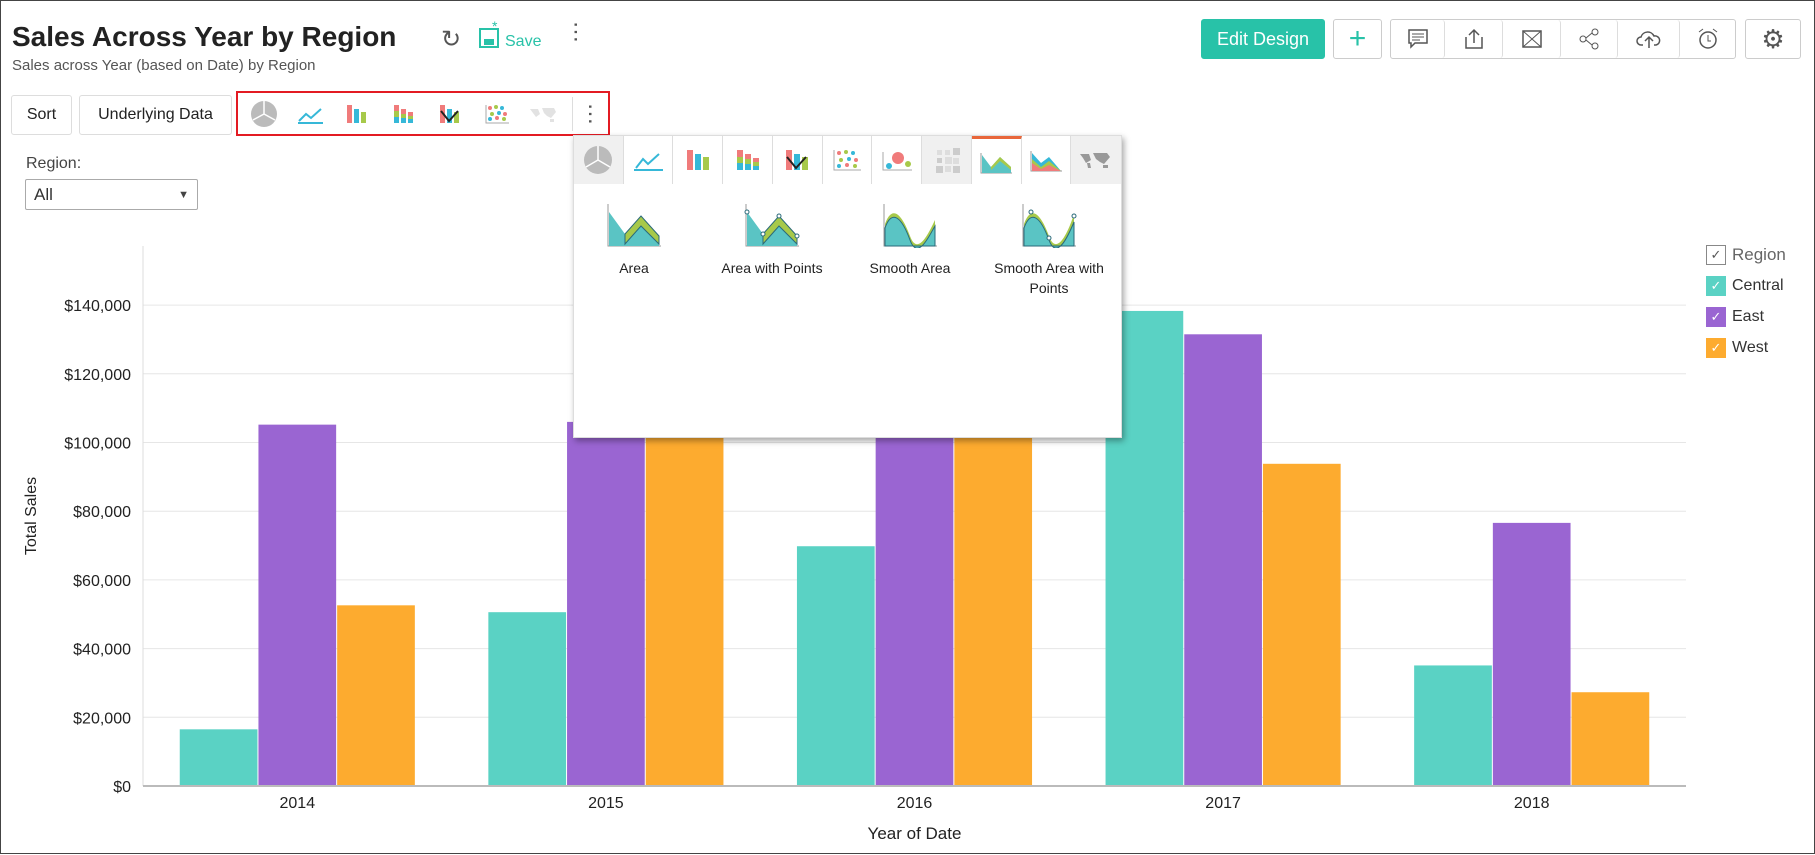 The image size is (1815, 855). What do you see at coordinates (298, 803) in the screenshot?
I see `x-tick-label: 2014` at bounding box center [298, 803].